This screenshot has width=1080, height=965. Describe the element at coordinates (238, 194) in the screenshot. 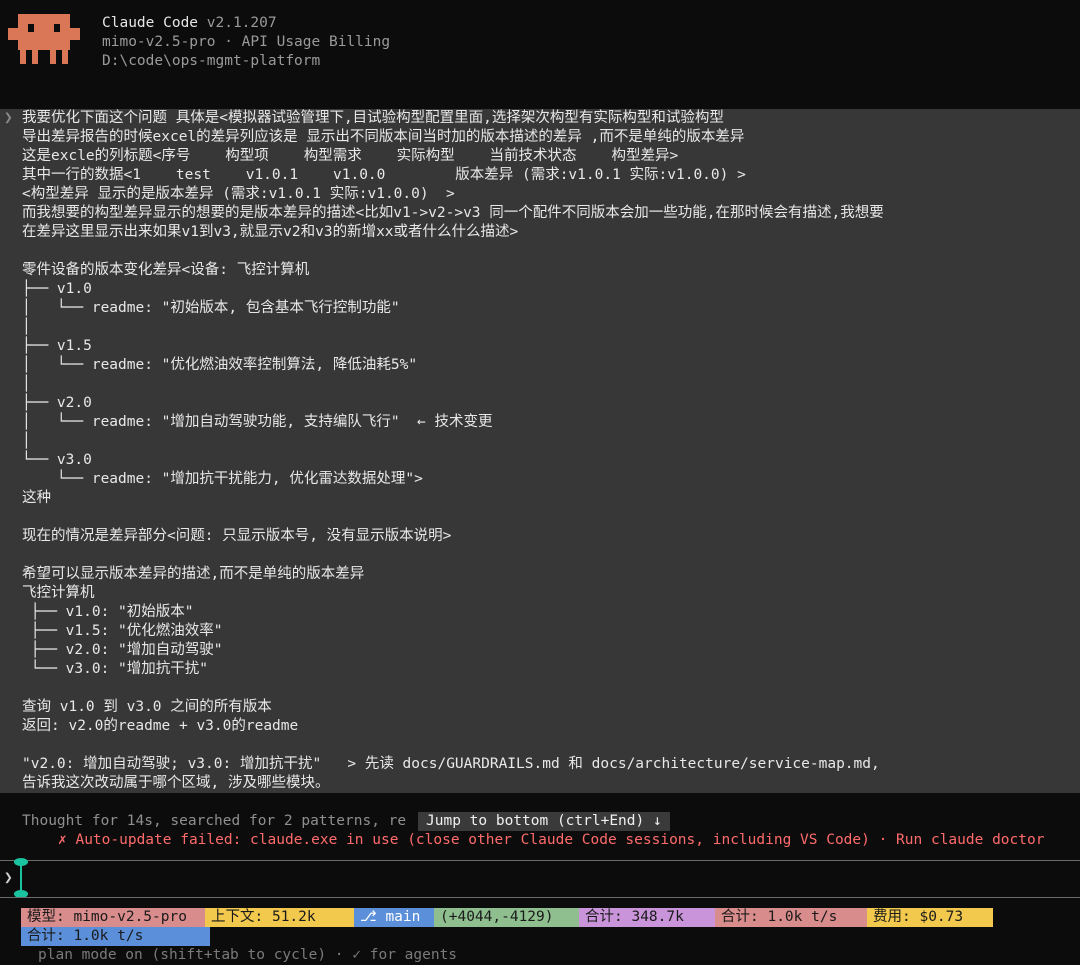

I see `prompt-line: <构型差异 显示的是版本差异 (需求:v1.0.1 实际:v1.0.0) >` at that location.